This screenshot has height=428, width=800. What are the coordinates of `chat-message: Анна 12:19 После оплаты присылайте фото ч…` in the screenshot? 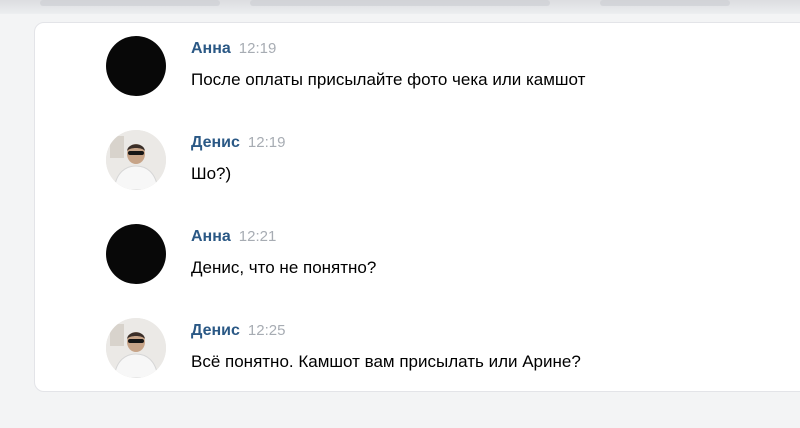 It's located at (426, 68).